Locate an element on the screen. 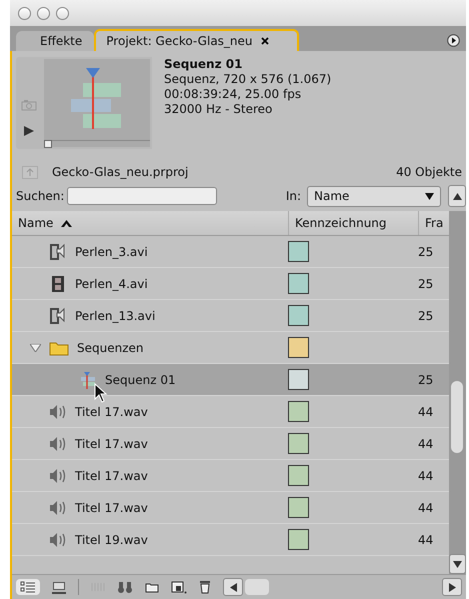 This screenshot has width=469, height=599. item-name: Titel 19.wav is located at coordinates (111, 539).